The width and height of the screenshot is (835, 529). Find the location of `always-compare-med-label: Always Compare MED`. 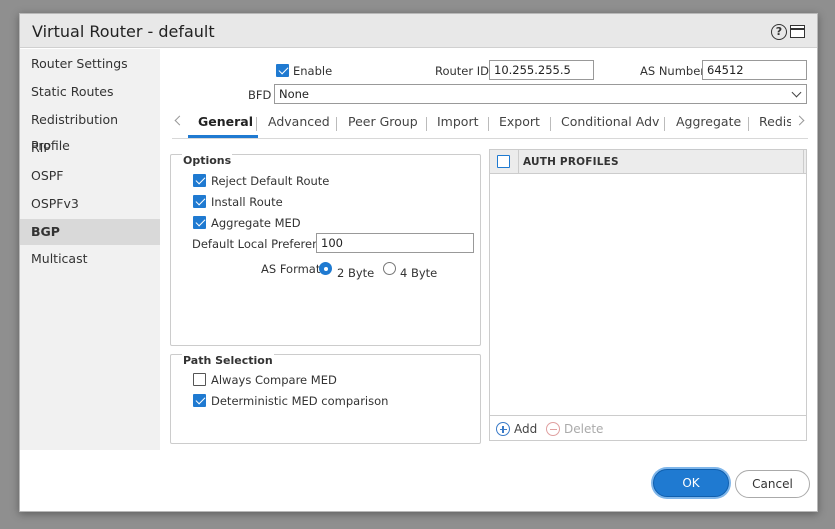

always-compare-med-label: Always Compare MED is located at coordinates (274, 380).